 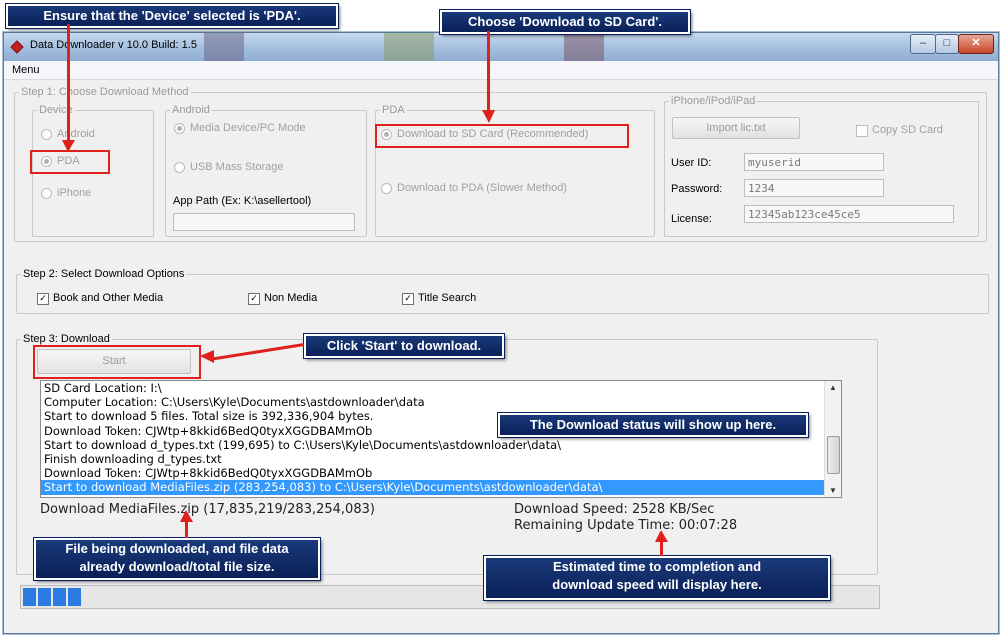 I want to click on title-search-checkbox: ✓, so click(x=408, y=299).